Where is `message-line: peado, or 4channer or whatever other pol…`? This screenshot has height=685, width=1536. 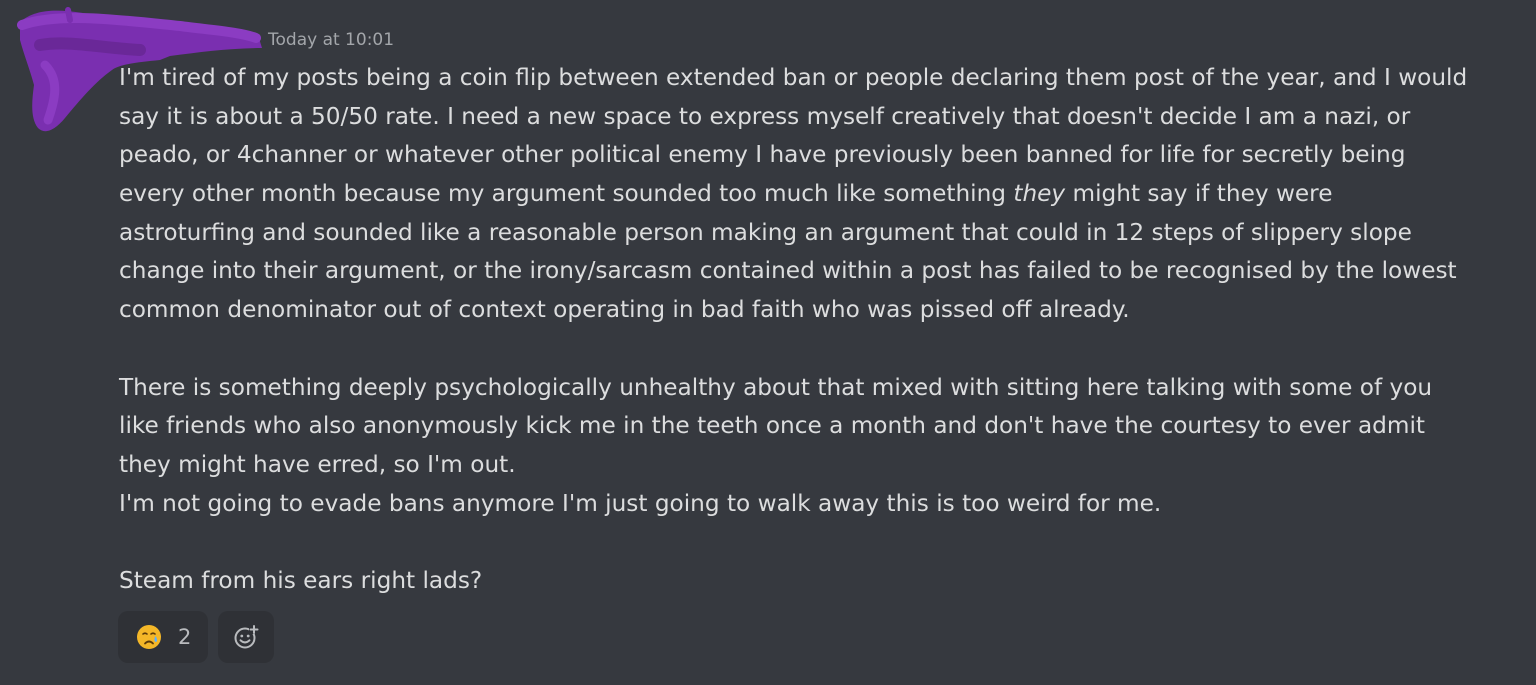
message-line: peado, or 4channer or whatever other pol… is located at coordinates (762, 155).